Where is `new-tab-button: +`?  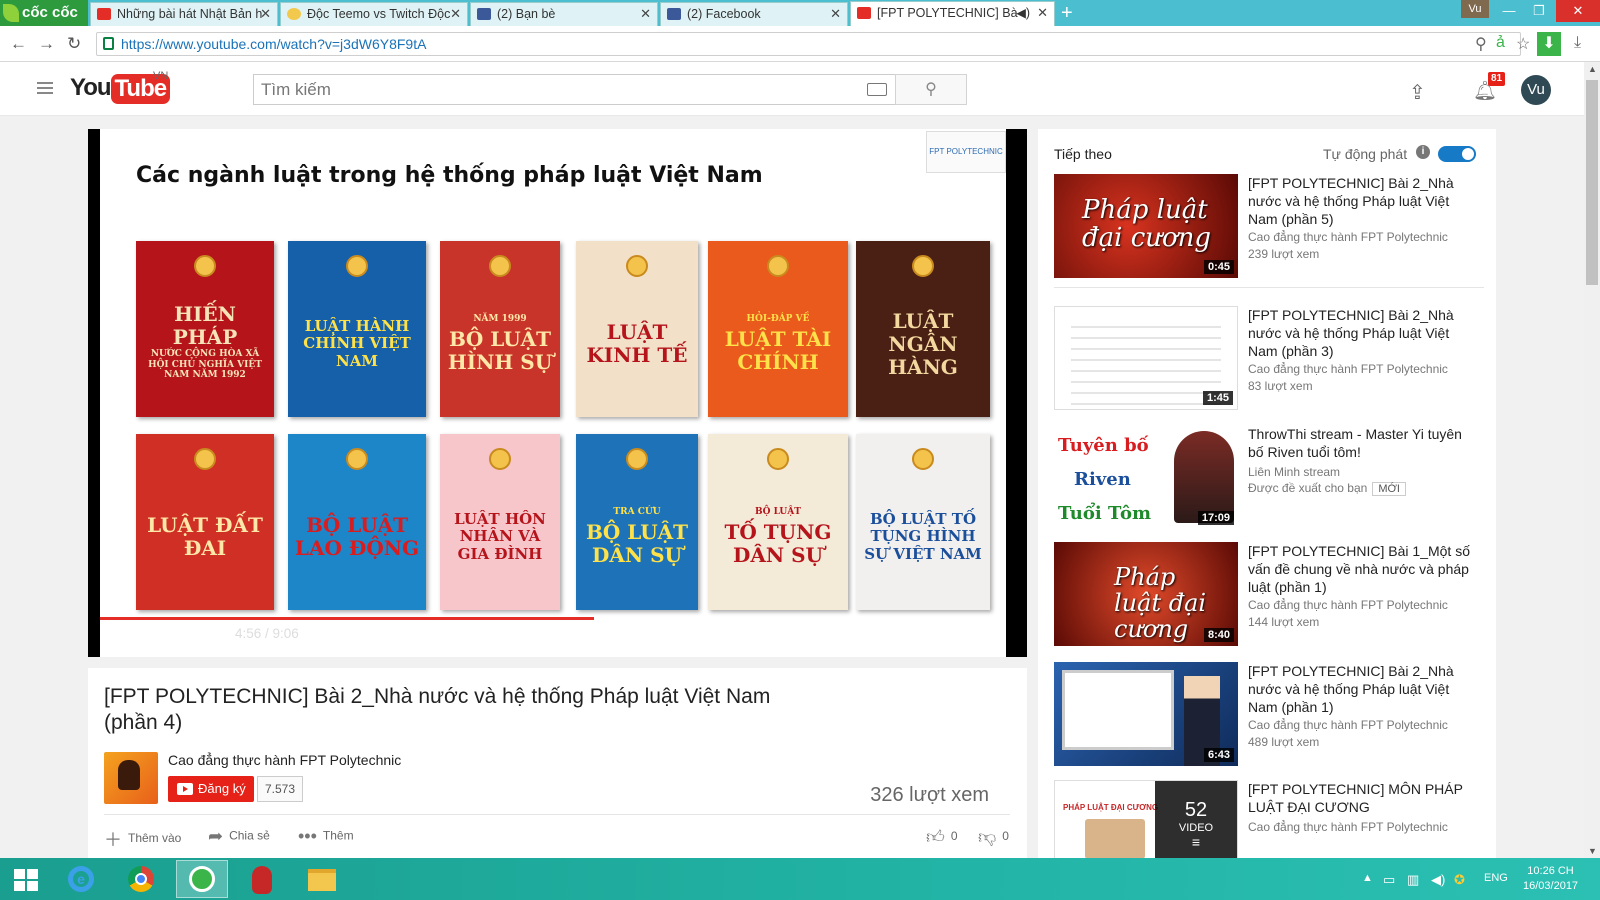 new-tab-button: + is located at coordinates (1067, 13).